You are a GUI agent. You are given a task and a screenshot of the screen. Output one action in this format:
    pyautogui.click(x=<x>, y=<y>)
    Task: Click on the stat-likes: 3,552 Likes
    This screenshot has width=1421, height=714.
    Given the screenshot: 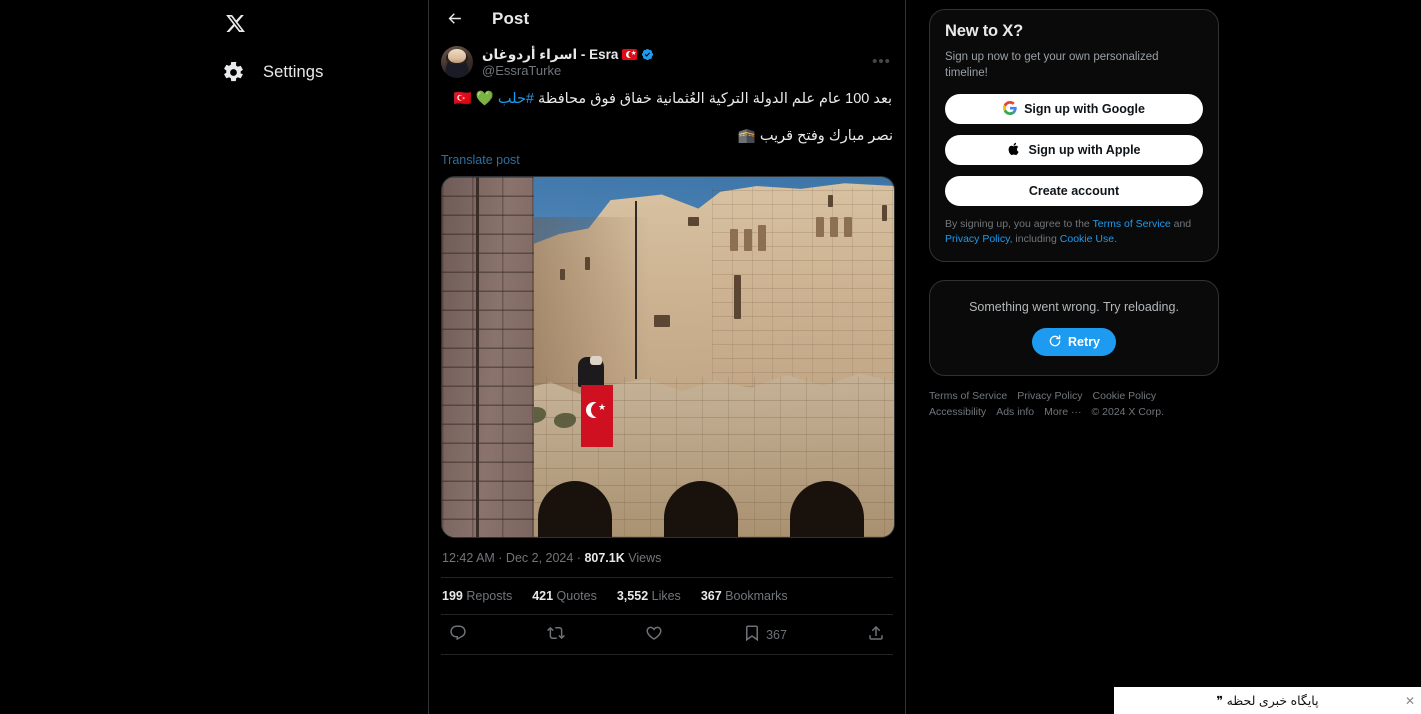 What is the action you would take?
    pyautogui.click(x=649, y=596)
    